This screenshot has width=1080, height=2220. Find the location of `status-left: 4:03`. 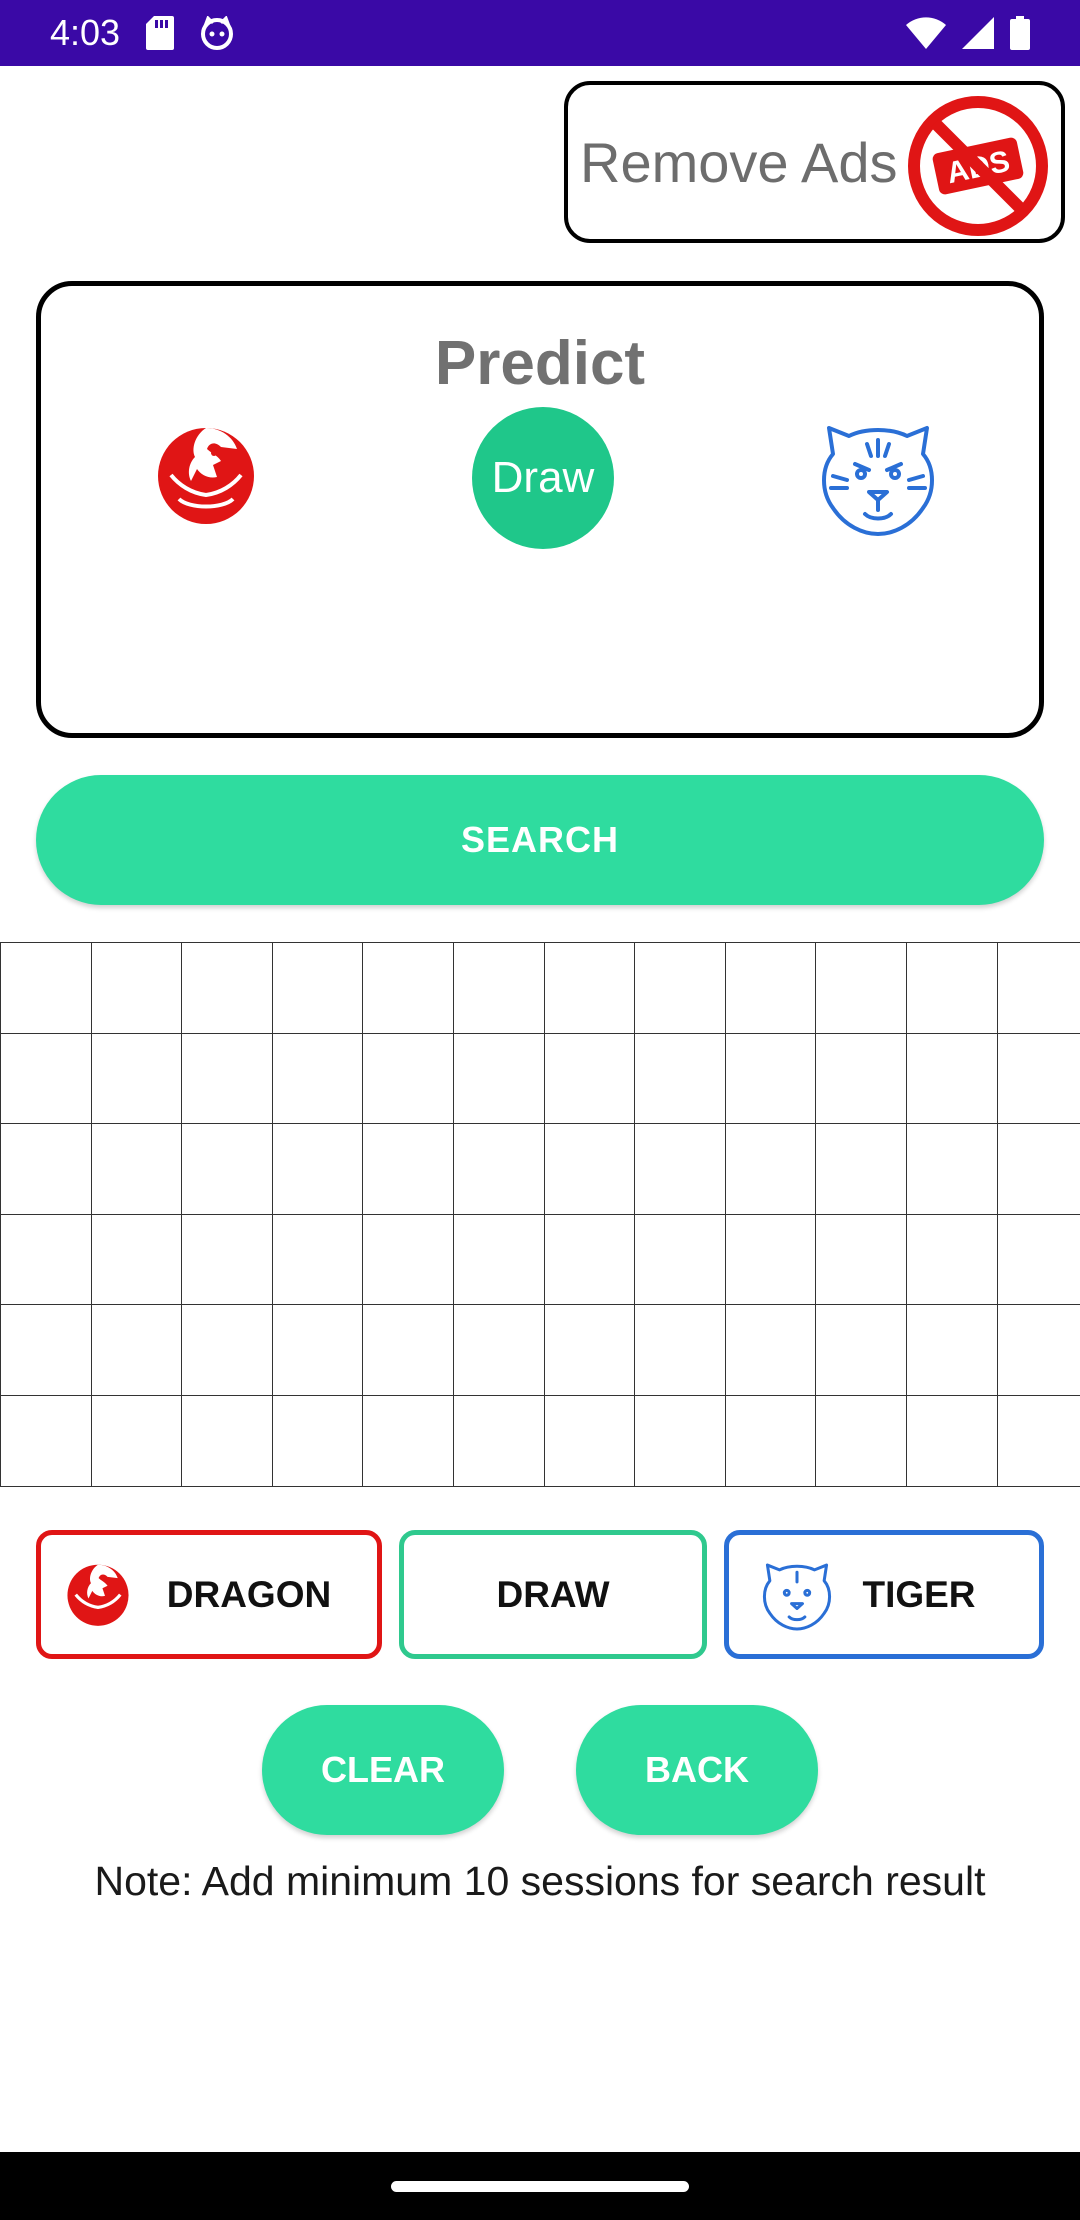

status-left: 4:03 is located at coordinates (142, 33).